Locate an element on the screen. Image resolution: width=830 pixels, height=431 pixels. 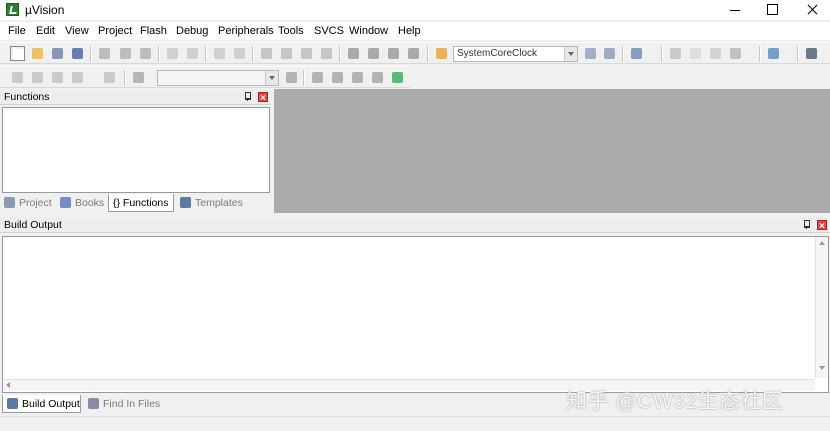
functions-list is located at coordinates (136, 150).